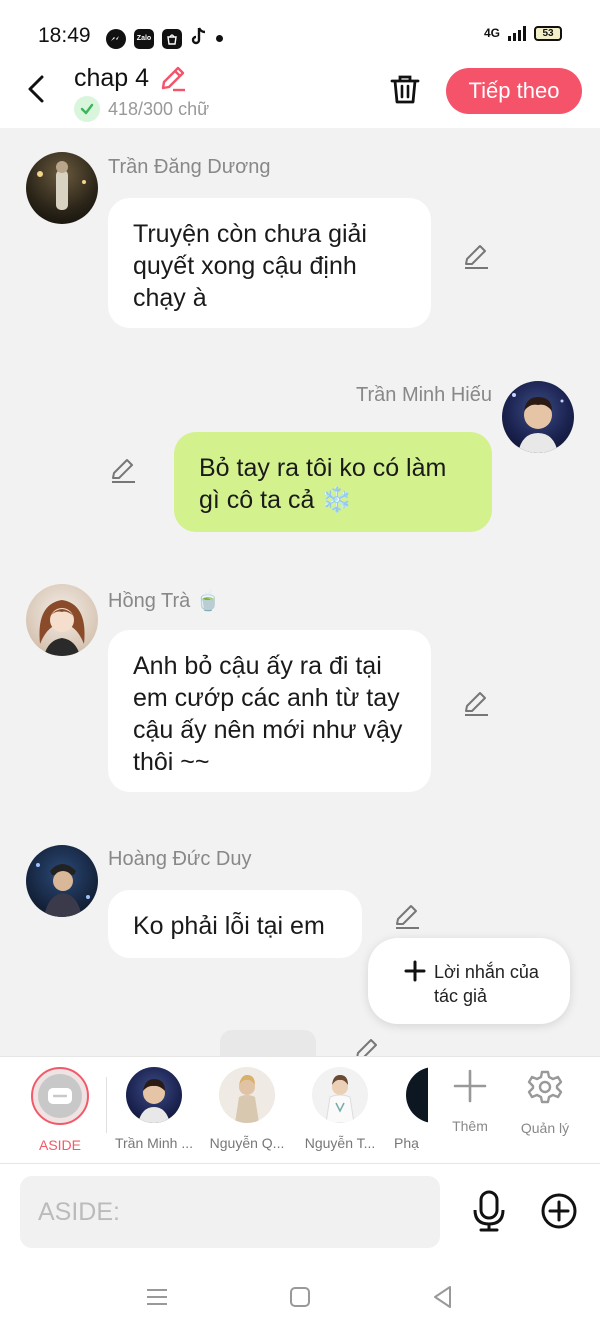  I want to click on composer: ASIDE:, so click(300, 1212).